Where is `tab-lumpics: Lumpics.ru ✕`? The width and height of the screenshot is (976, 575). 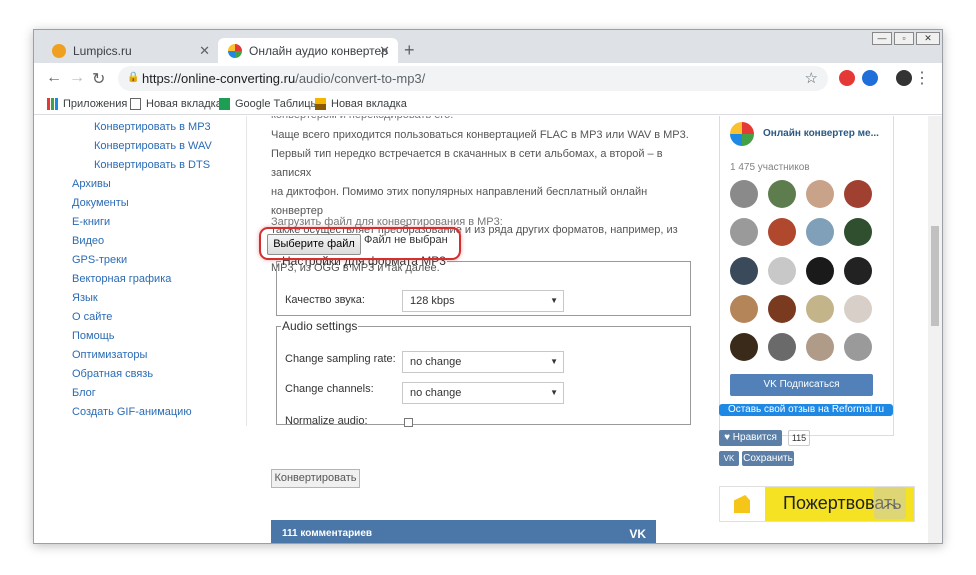 tab-lumpics: Lumpics.ru ✕ is located at coordinates (130, 50).